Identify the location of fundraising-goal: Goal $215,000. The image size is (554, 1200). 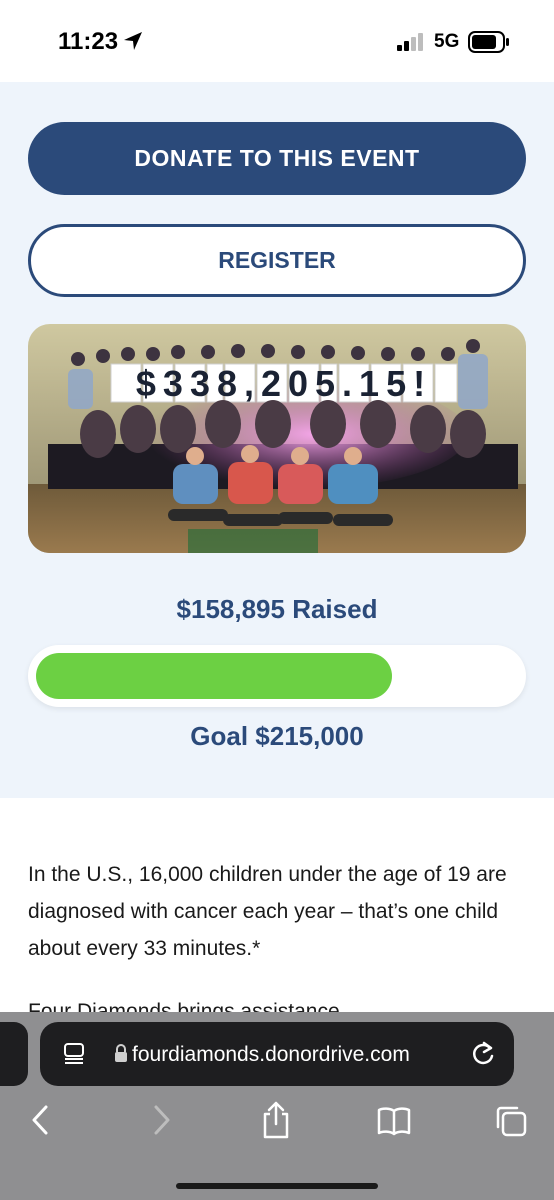
(277, 736).